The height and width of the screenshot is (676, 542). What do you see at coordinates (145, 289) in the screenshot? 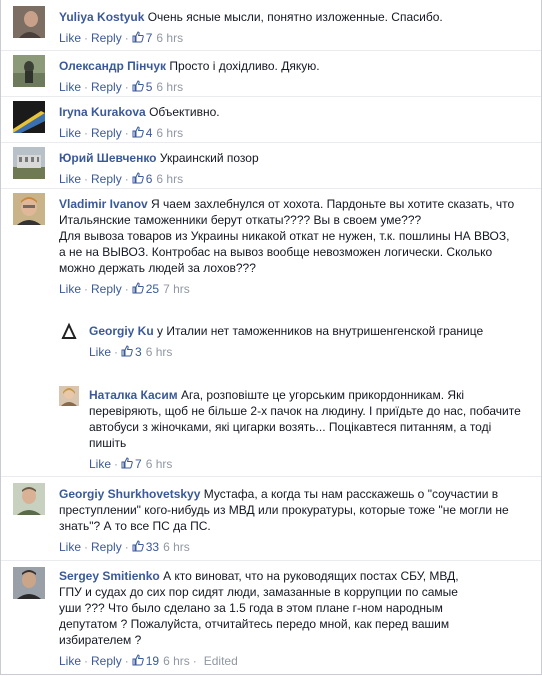
I see `like-count: 25` at bounding box center [145, 289].